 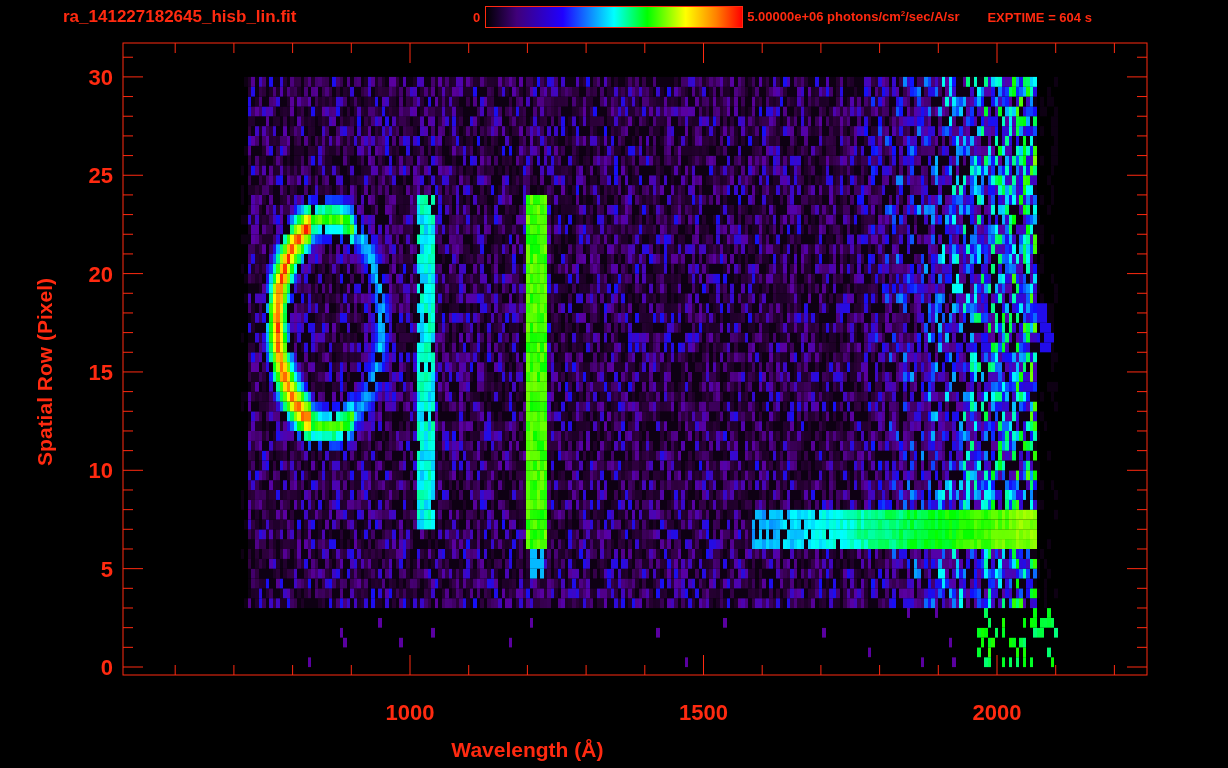 I want to click on x-tick-label: 1000, so click(x=410, y=712).